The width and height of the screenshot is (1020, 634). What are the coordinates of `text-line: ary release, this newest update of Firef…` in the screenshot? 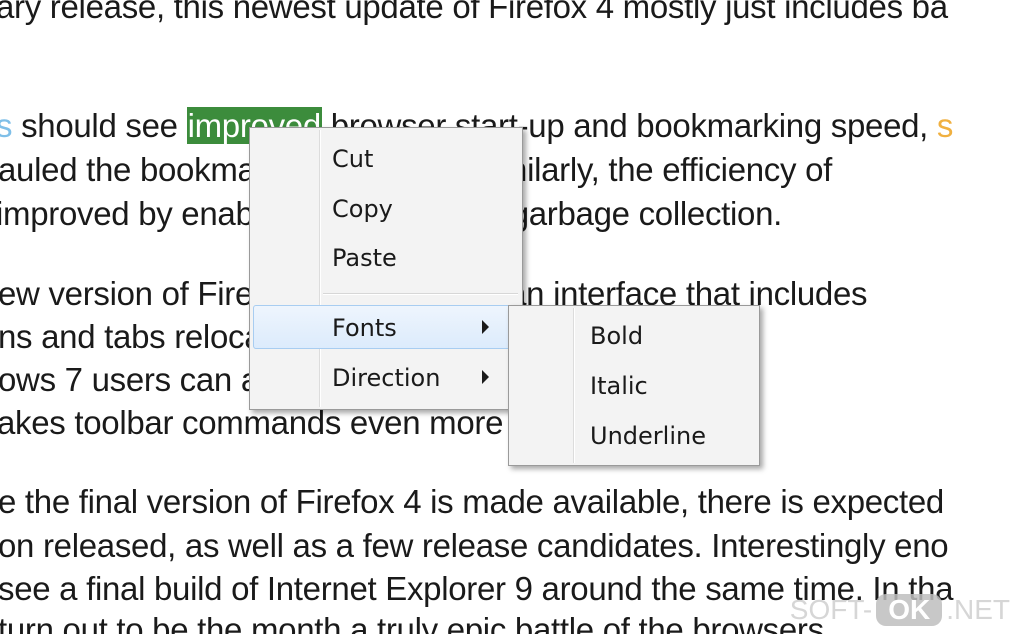 It's located at (474, 12).